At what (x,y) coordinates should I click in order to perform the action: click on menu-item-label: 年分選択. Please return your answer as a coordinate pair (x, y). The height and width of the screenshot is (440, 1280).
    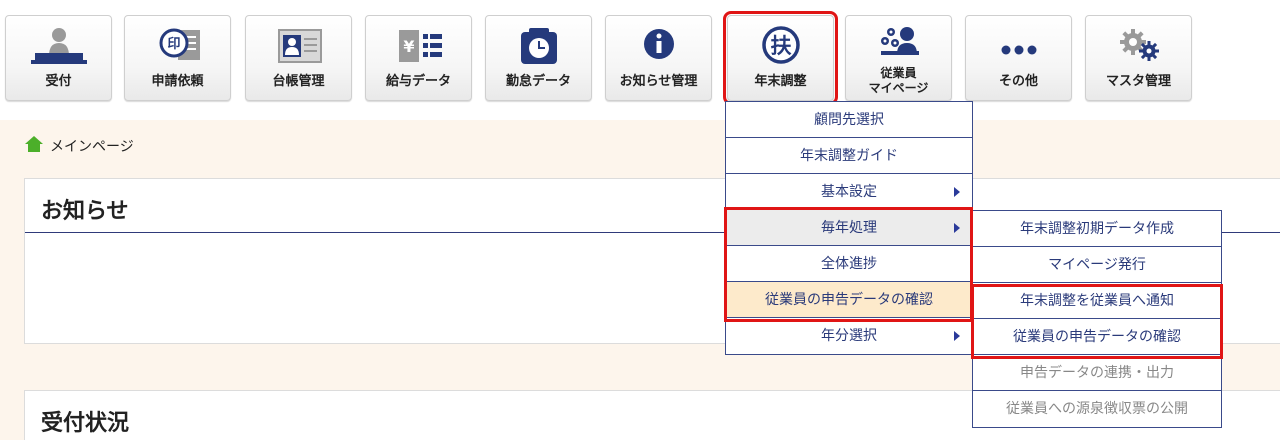
    Looking at the image, I should click on (849, 336).